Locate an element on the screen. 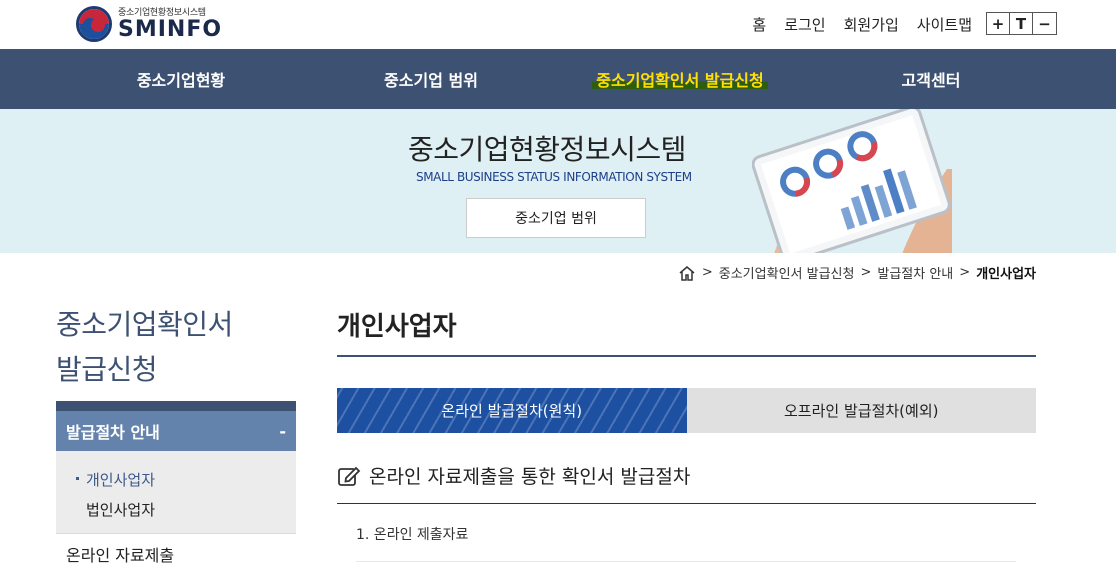  procedure-tabs: 온라인 발급절차(원칙) 오프라인 발급절차(예외) is located at coordinates (686, 410).